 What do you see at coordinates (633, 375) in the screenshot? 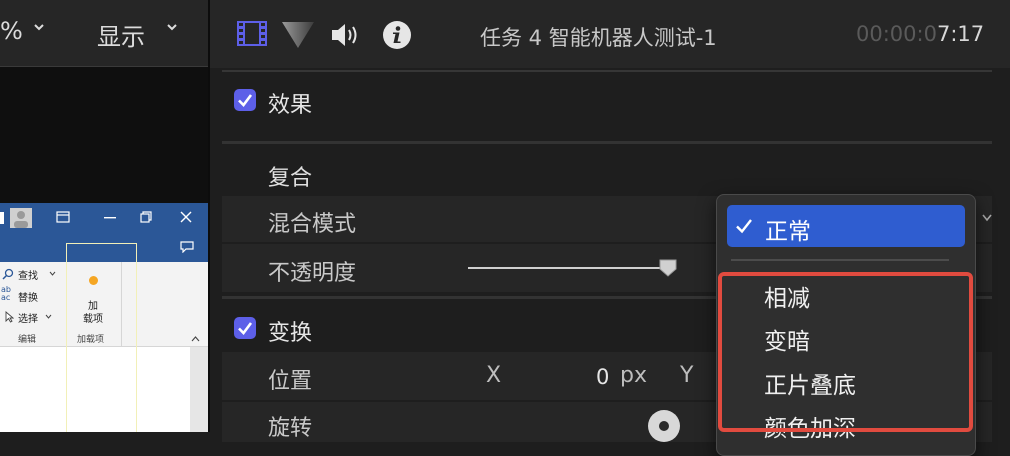
I see `position-x-unit: px` at bounding box center [633, 375].